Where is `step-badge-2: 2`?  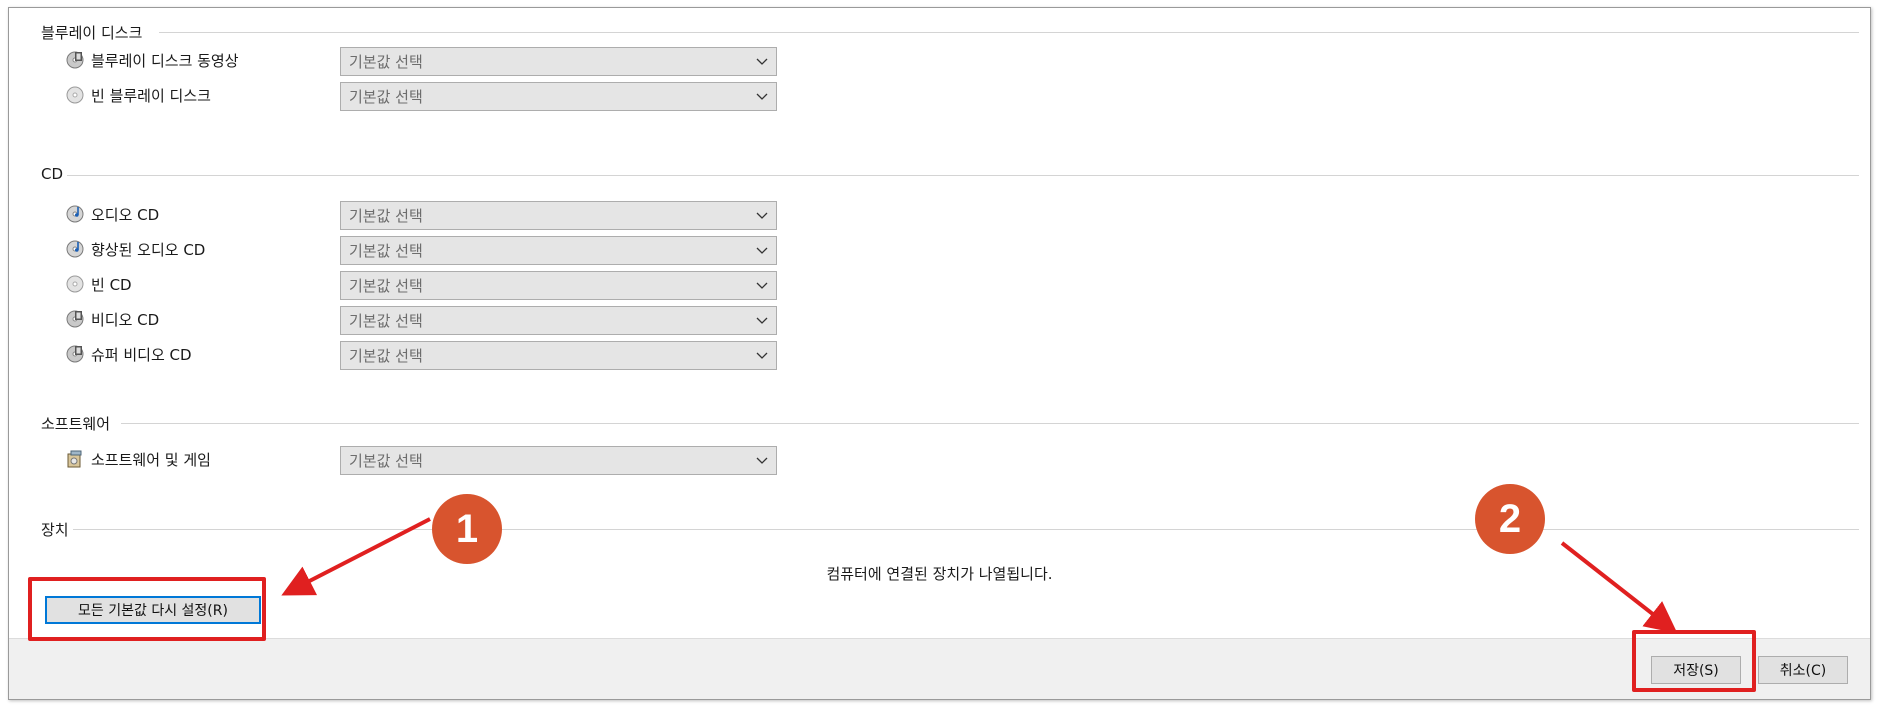 step-badge-2: 2 is located at coordinates (1510, 519).